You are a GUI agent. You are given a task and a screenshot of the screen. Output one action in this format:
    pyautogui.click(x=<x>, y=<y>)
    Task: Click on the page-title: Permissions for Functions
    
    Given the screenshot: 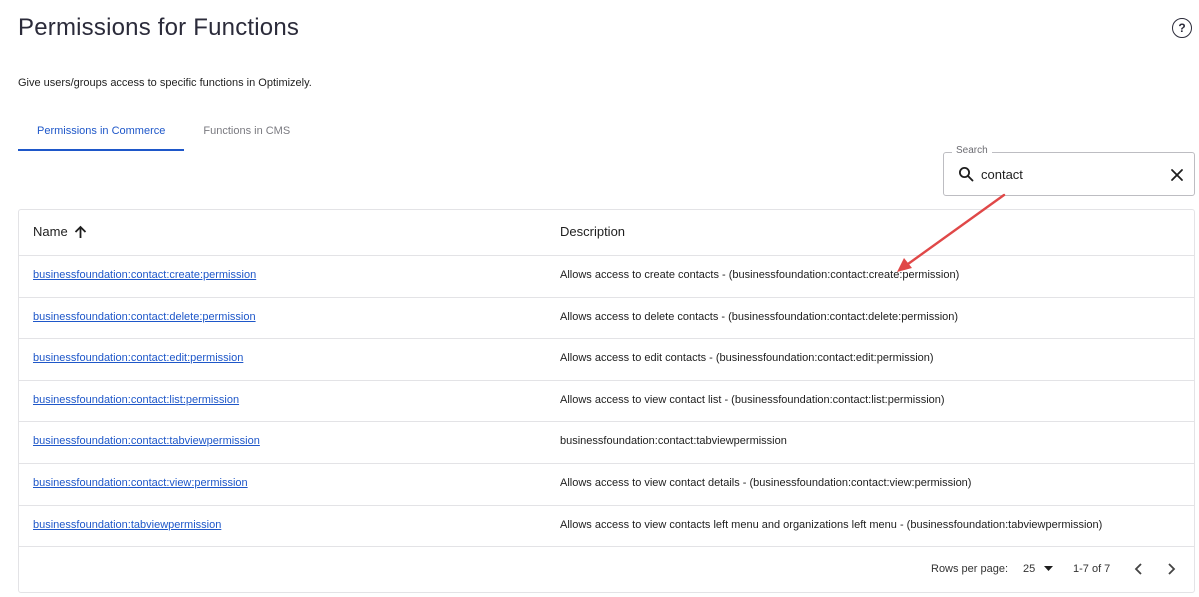 What is the action you would take?
    pyautogui.click(x=159, y=27)
    